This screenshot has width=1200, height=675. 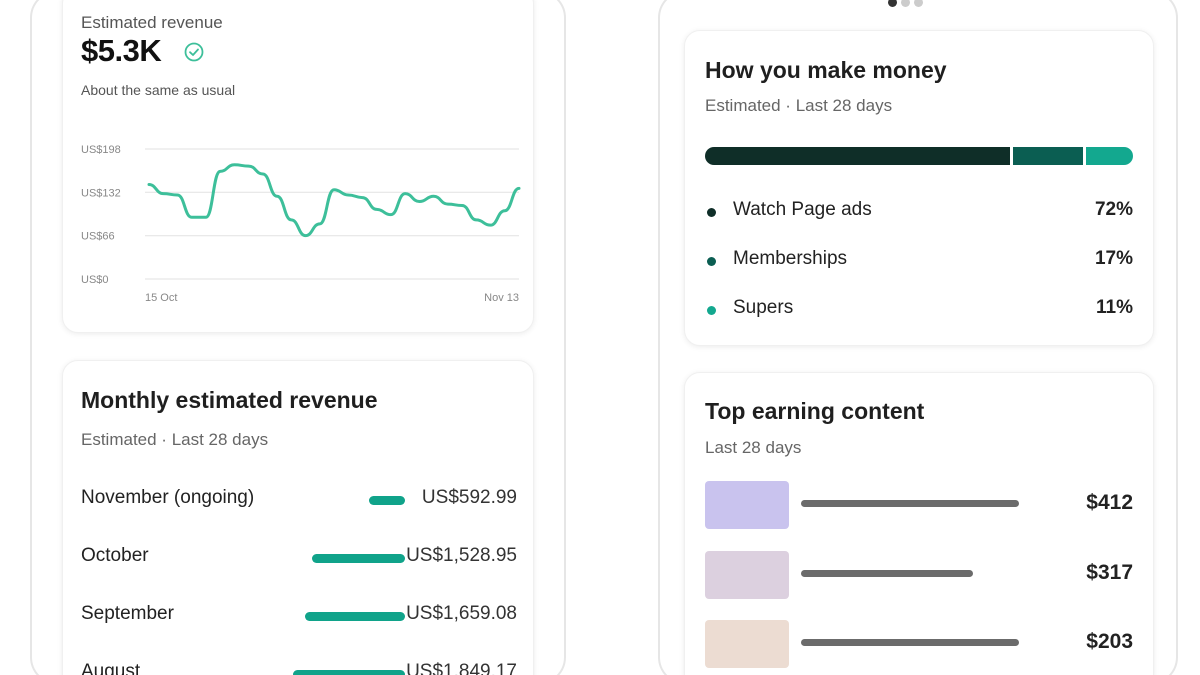 What do you see at coordinates (799, 105) in the screenshot?
I see `how-you-make-money-subtitle: Estimated · Last 28 days` at bounding box center [799, 105].